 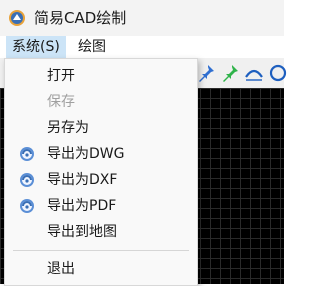 I want to click on menu-system: 系统(S), so click(x=36, y=47).